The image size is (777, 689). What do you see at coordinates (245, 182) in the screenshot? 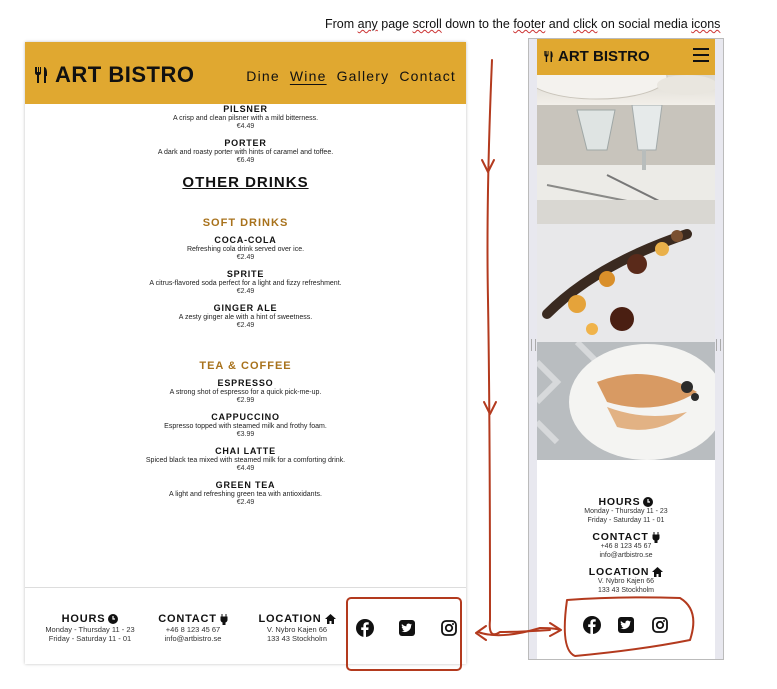
I see `section-heading-other-drinks: OTHER DRINKS` at bounding box center [245, 182].